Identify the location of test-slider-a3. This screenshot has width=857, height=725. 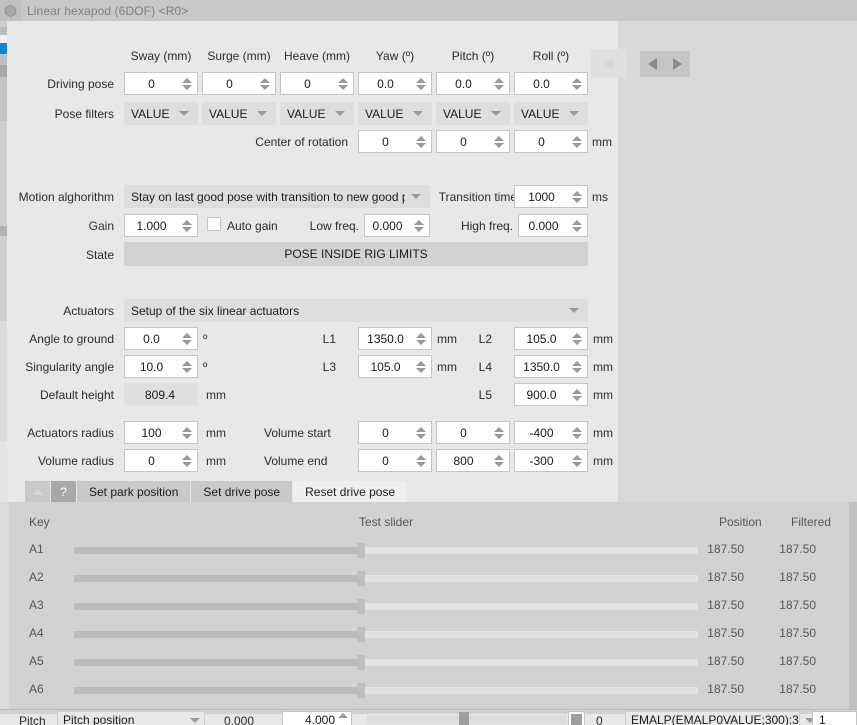
(386, 606).